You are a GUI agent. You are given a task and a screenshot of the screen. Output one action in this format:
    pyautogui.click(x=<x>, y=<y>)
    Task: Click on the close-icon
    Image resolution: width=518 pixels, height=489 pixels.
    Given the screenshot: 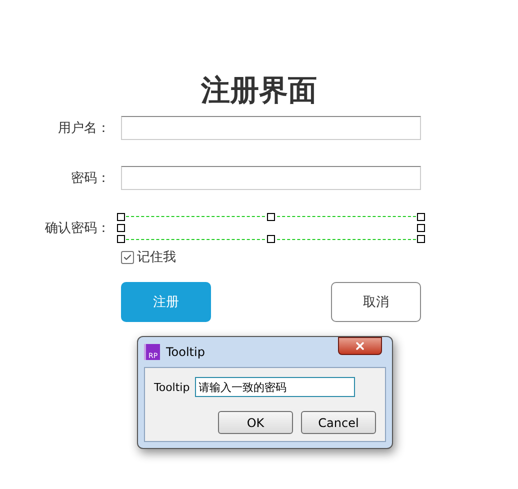 What is the action you would take?
    pyautogui.click(x=360, y=346)
    